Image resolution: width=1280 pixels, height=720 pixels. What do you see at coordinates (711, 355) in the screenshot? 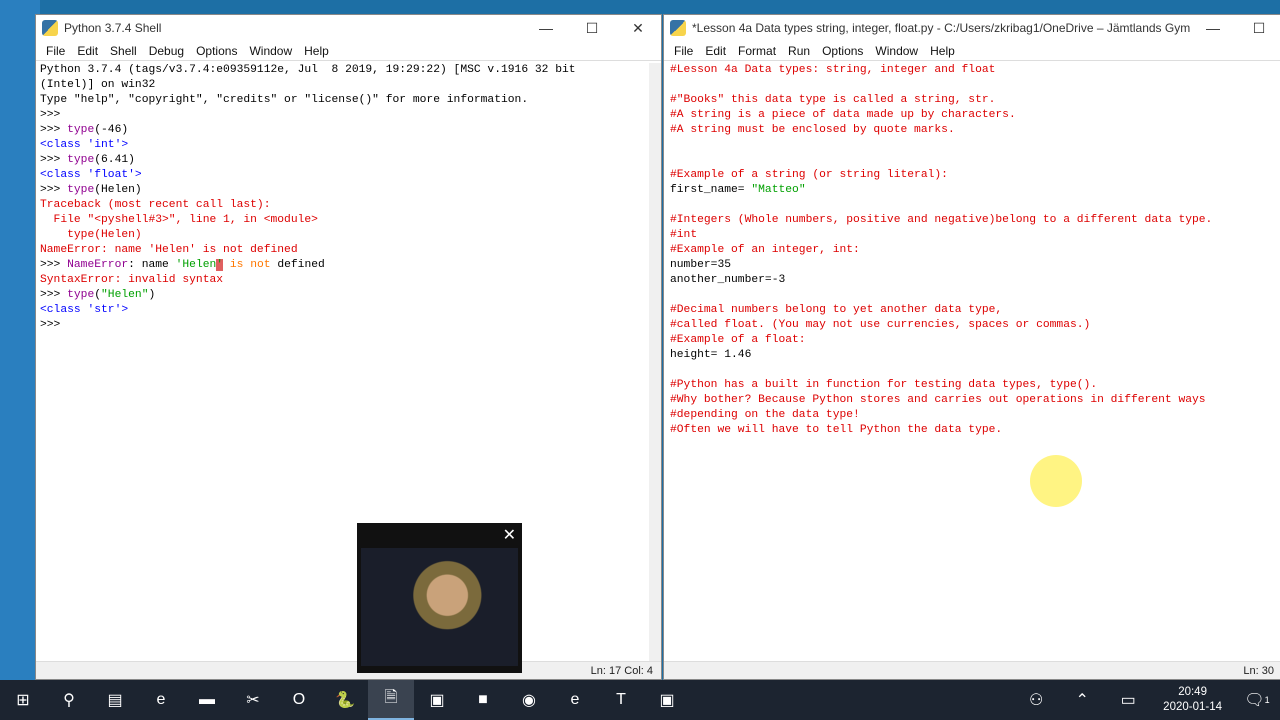
I see `code-token: height= 1.46` at bounding box center [711, 355].